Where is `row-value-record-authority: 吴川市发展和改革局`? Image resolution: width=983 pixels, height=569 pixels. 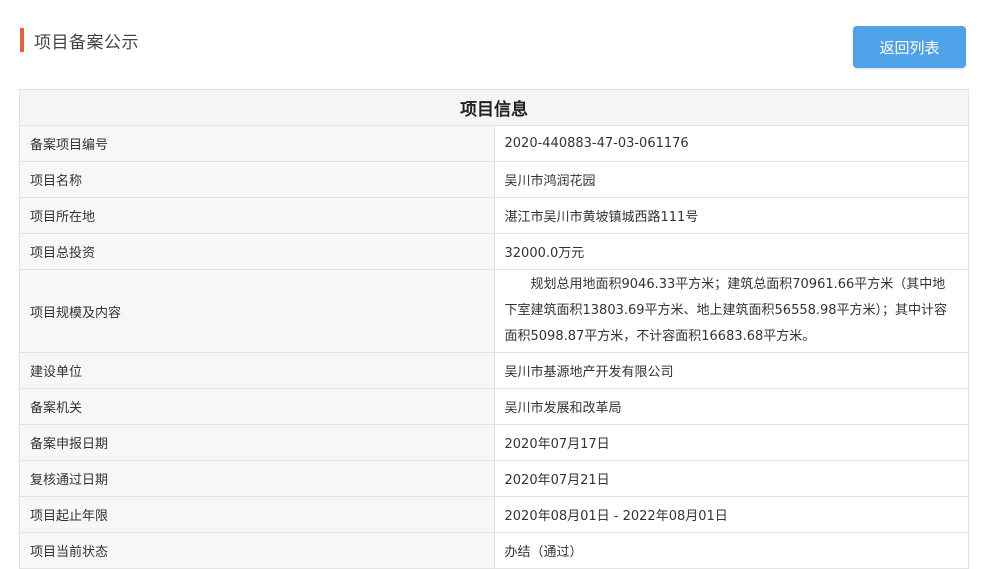 row-value-record-authority: 吴川市发展和改革局 is located at coordinates (731, 406).